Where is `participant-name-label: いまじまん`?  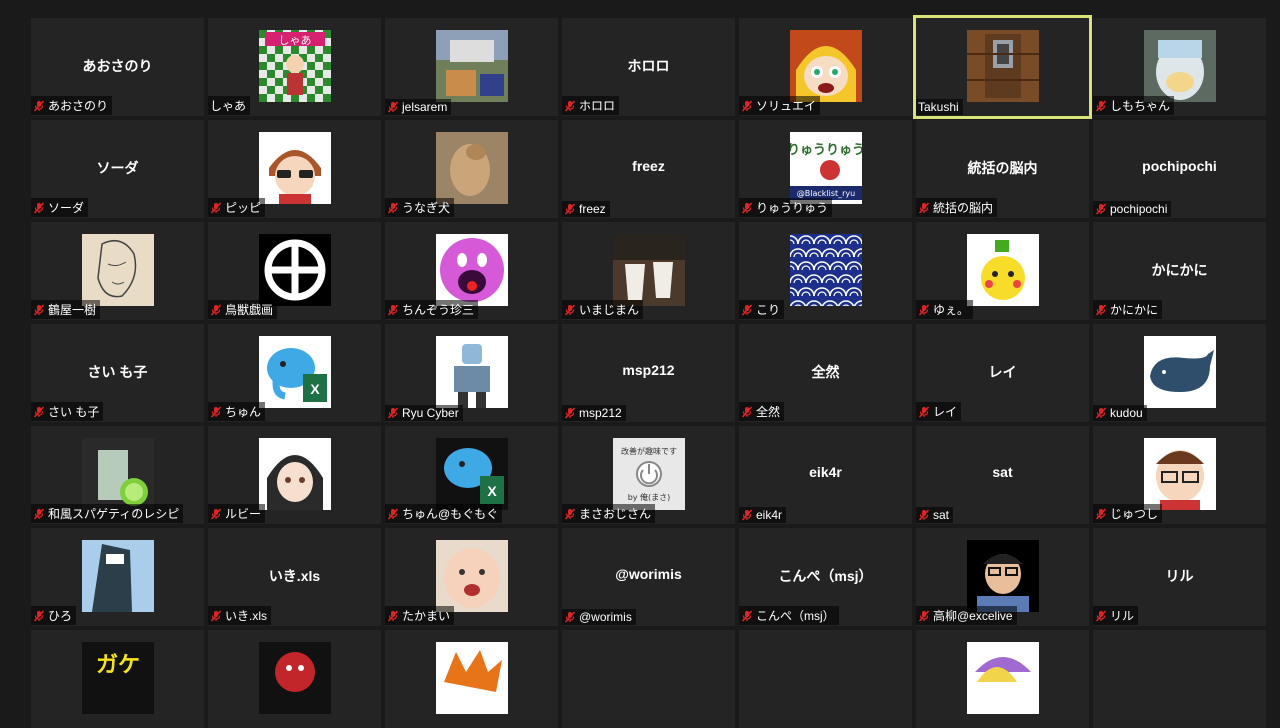 participant-name-label: いまじまん is located at coordinates (603, 309).